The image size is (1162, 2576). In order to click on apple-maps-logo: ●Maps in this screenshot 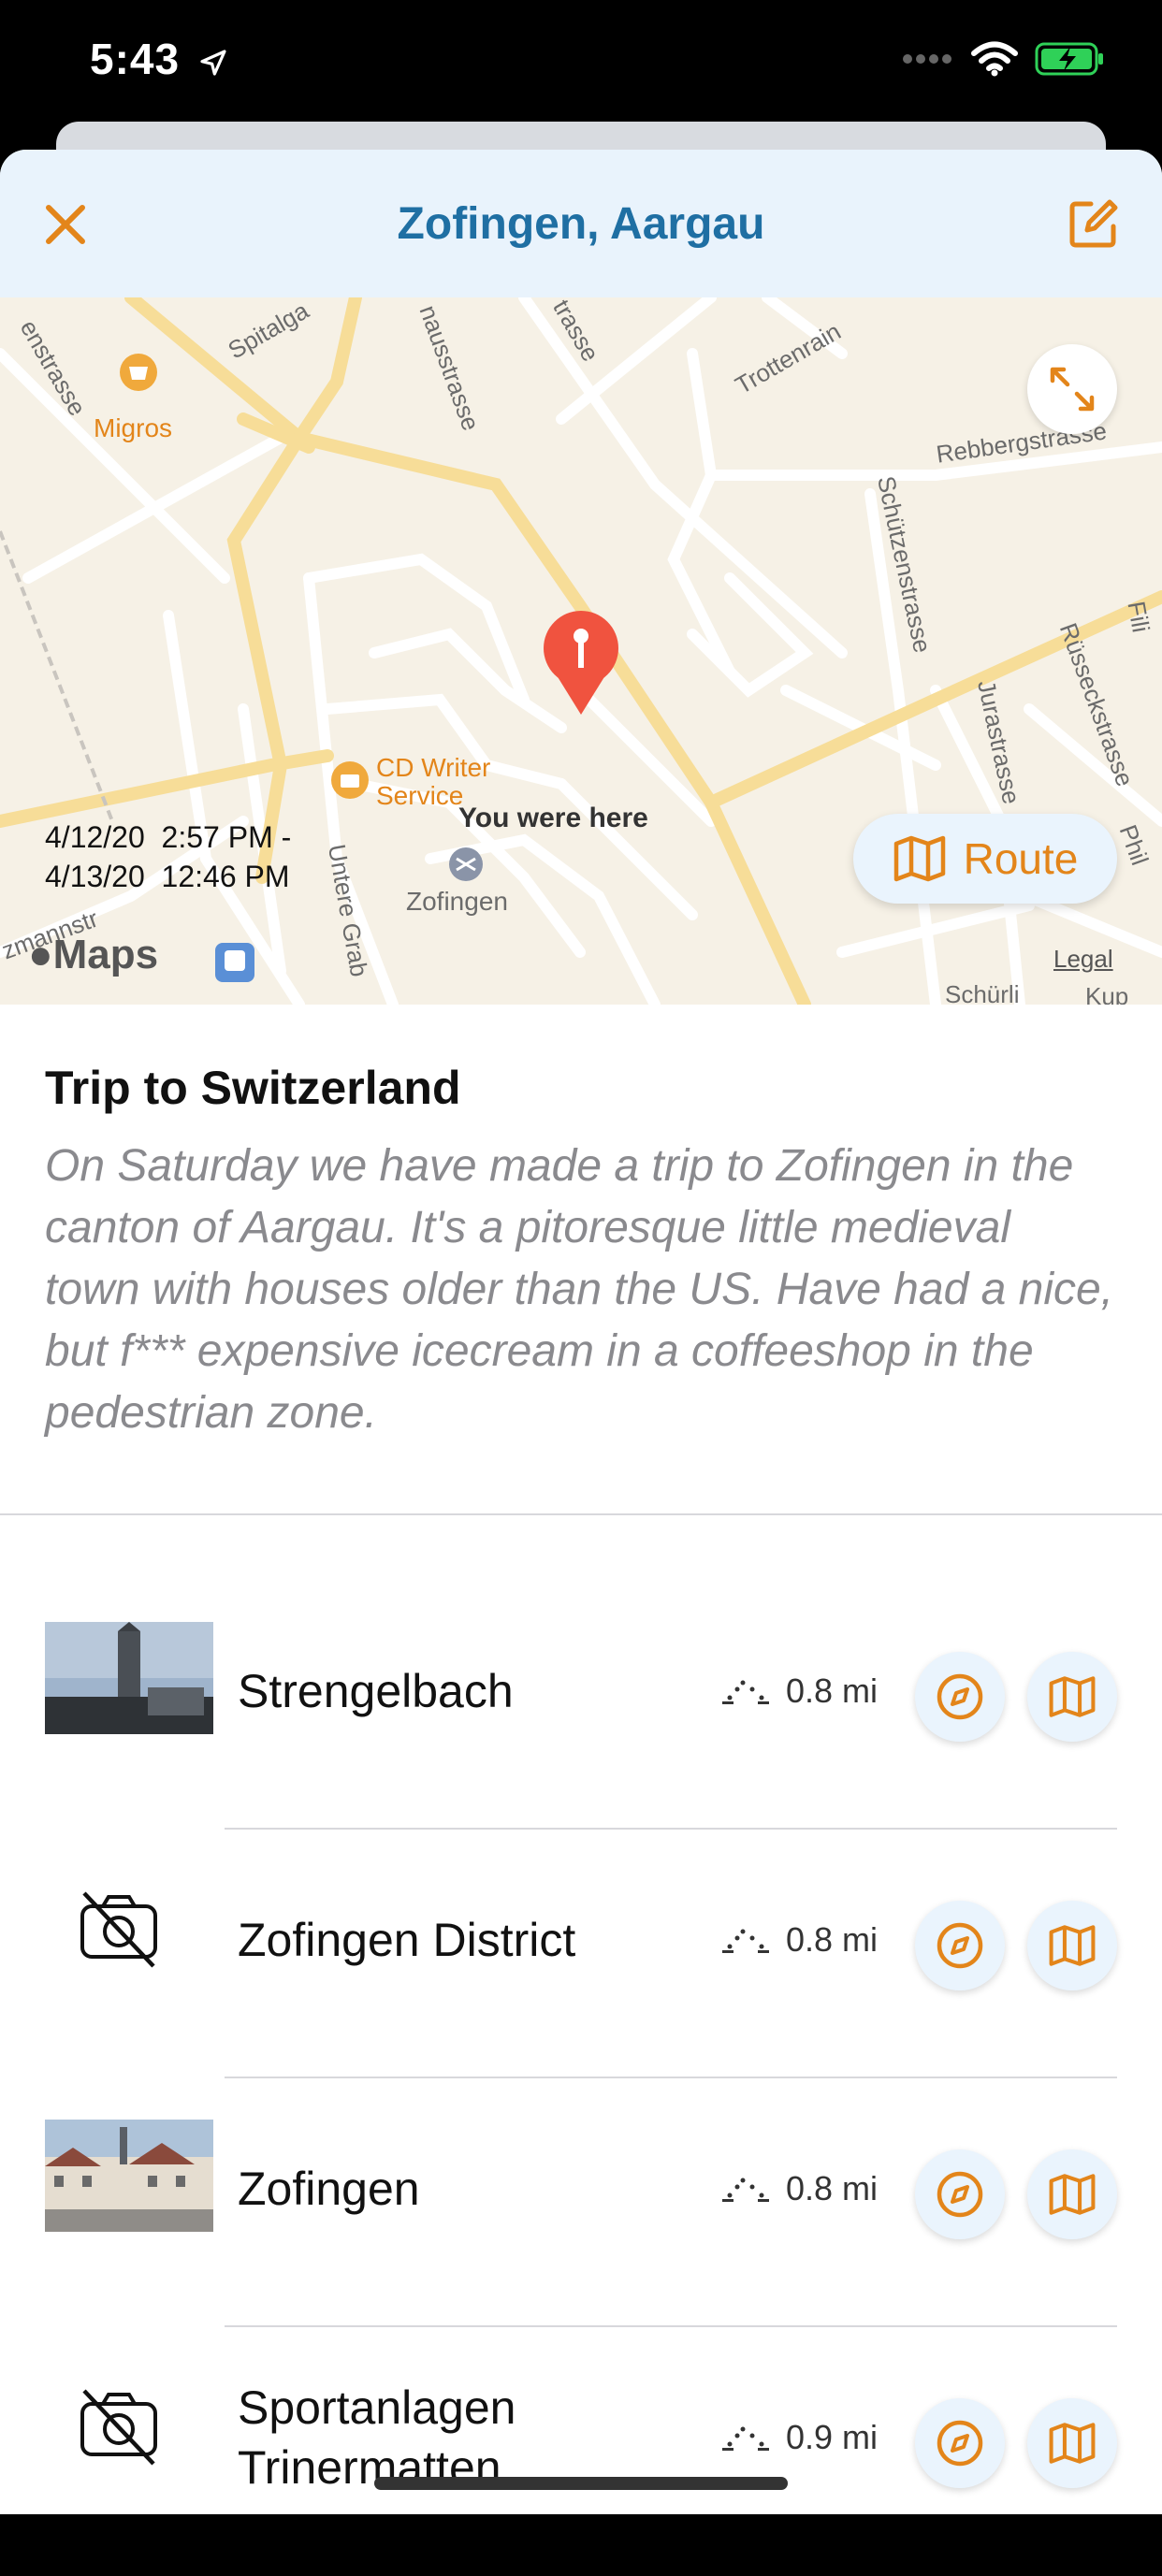, I will do `click(93, 955)`.